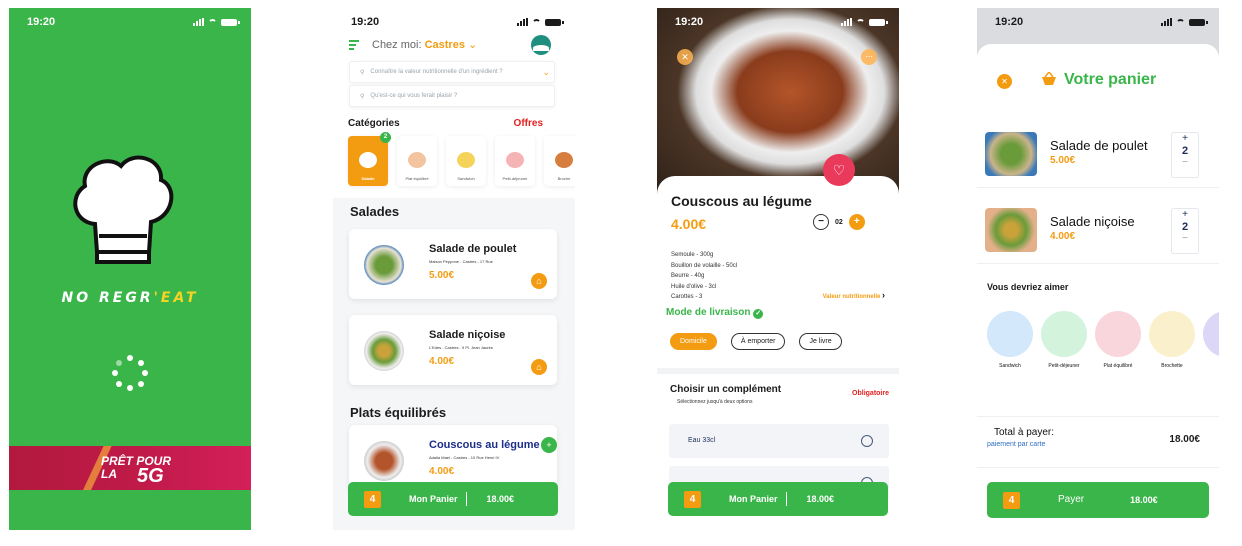  I want to click on favorite-heart-icon: ♡, so click(839, 170).